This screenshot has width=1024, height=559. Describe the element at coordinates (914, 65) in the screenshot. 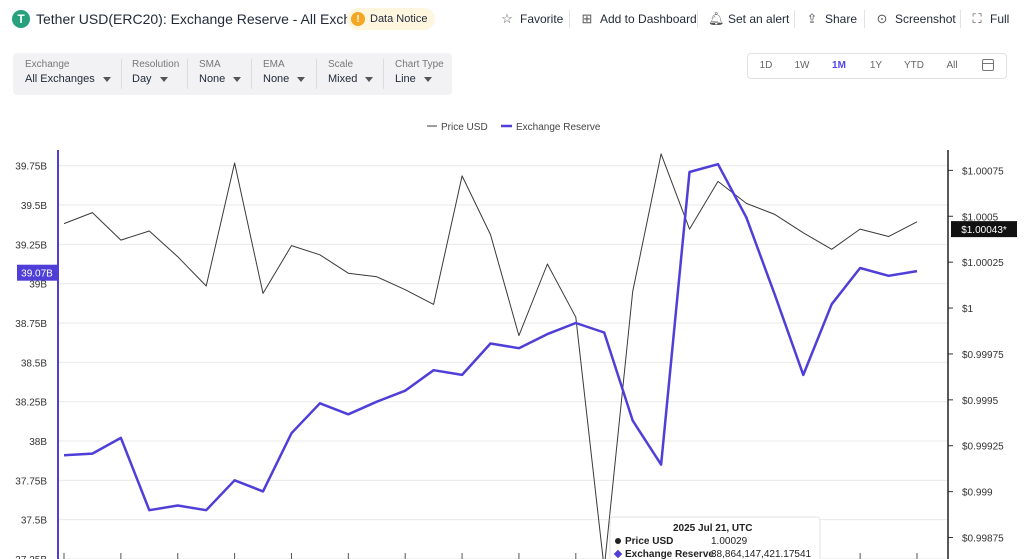

I see `range-ytd-button: YTD` at that location.